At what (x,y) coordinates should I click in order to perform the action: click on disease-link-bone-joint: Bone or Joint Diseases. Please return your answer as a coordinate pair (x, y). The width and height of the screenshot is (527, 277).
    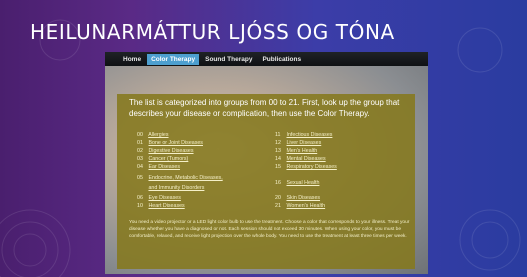
    Looking at the image, I should click on (175, 143).